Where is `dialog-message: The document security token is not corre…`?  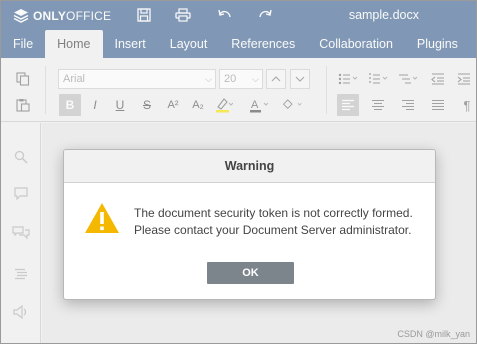 dialog-message: The document security token is not corre… is located at coordinates (273, 222).